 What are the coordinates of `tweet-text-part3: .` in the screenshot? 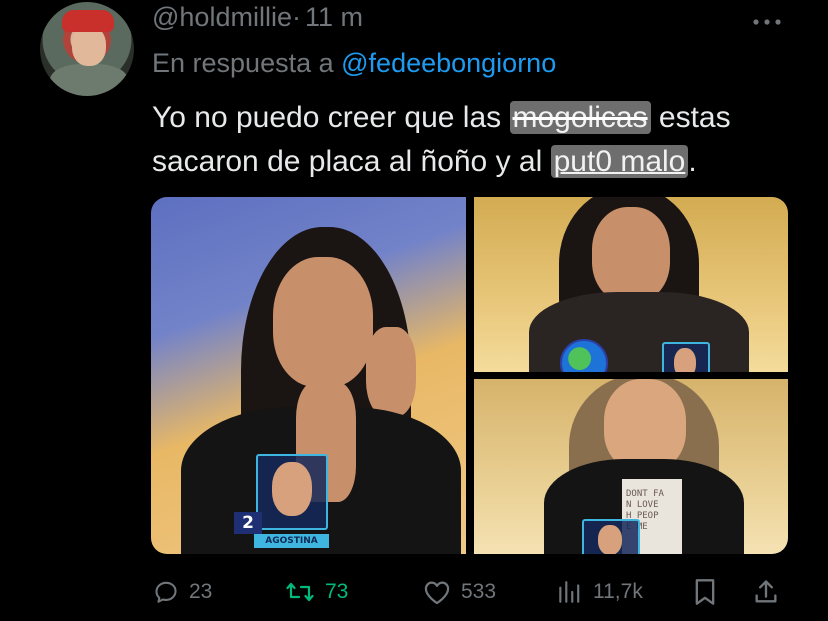 It's located at (692, 161).